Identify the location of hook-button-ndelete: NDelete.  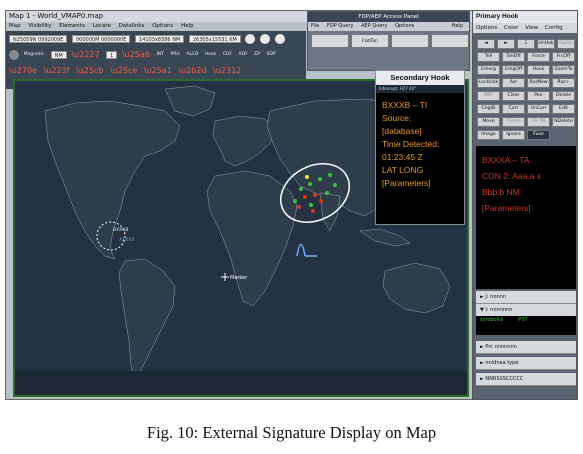
(563, 122).